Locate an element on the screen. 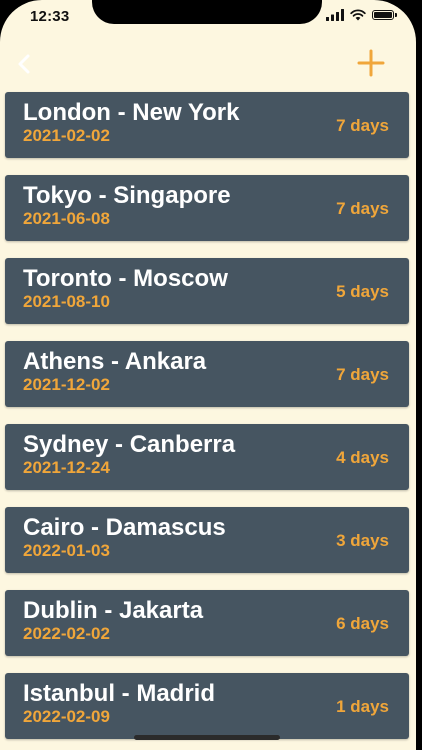  trip-date: 2021-12-02 is located at coordinates (66, 384).